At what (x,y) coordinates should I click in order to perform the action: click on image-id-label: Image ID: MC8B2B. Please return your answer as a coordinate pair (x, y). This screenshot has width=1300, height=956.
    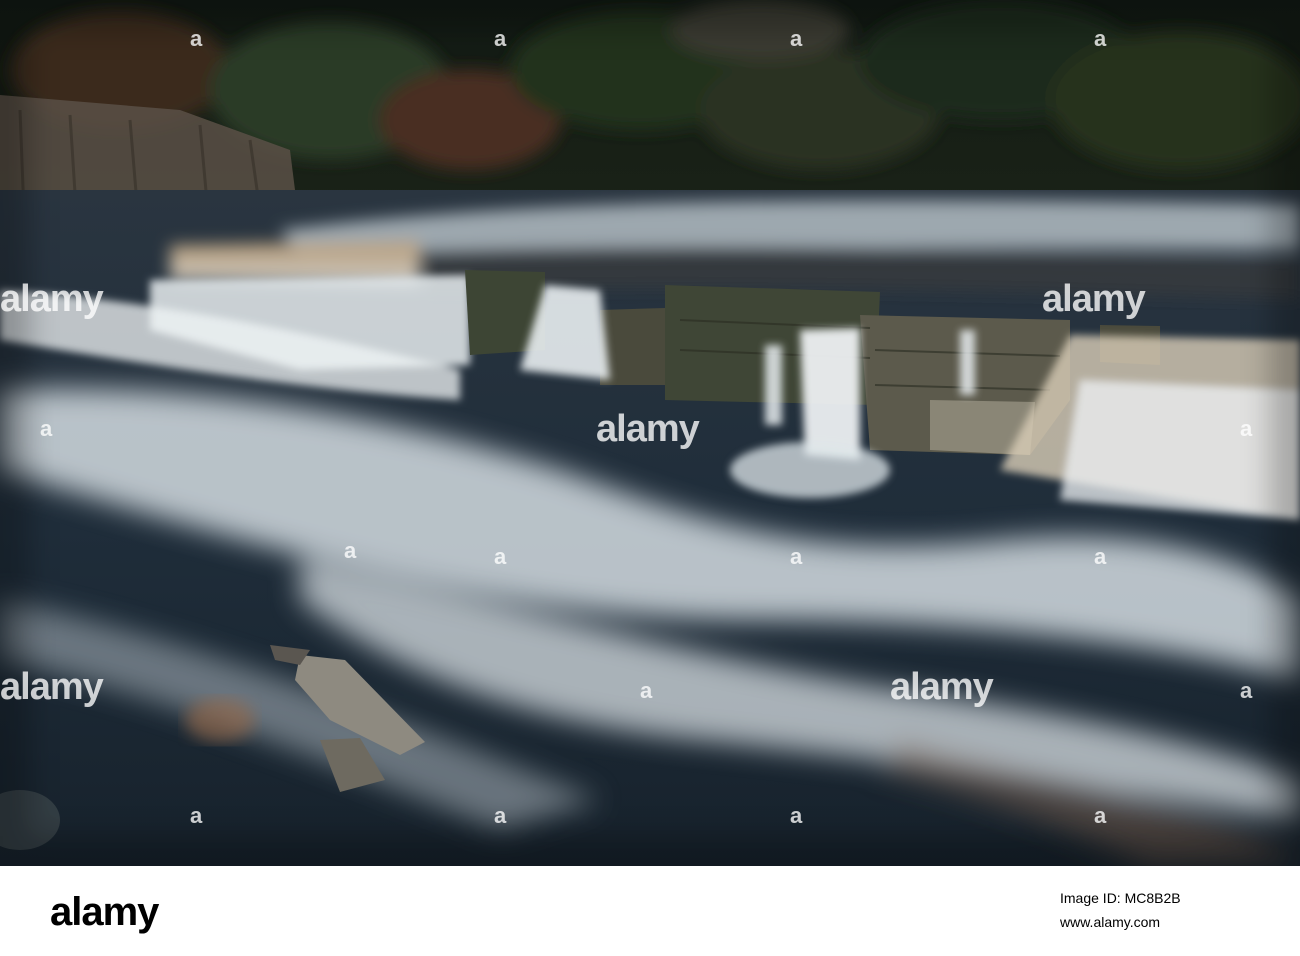
    Looking at the image, I should click on (1120, 898).